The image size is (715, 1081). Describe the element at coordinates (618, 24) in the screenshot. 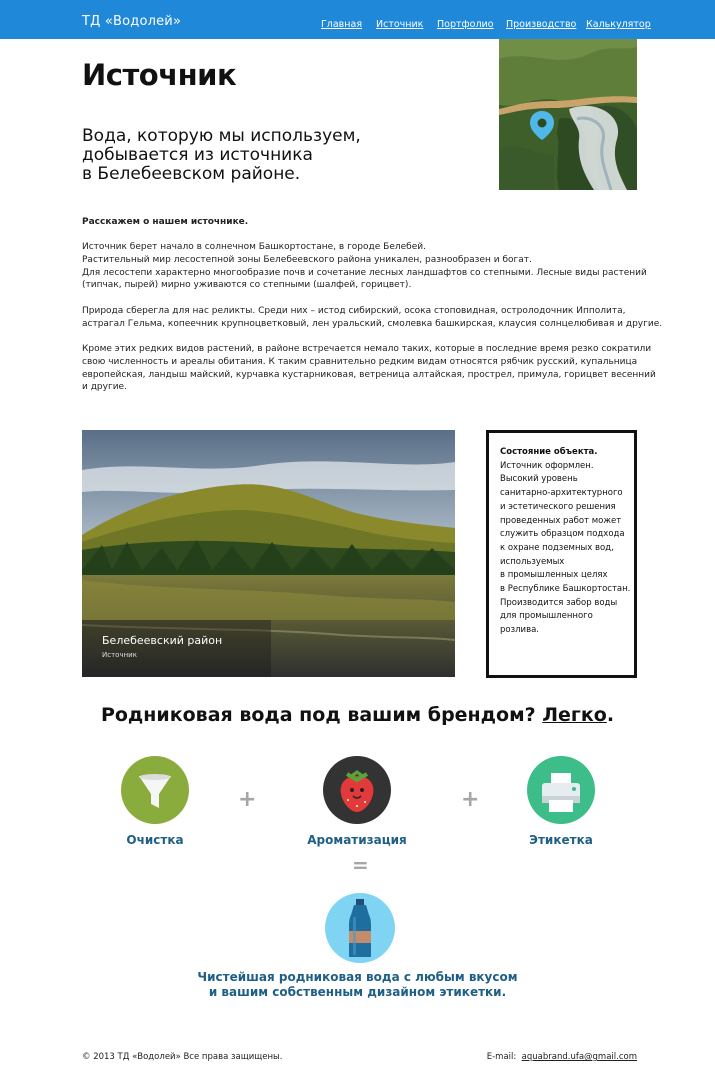

I see `nav-calculator-link: Калькулятор` at that location.